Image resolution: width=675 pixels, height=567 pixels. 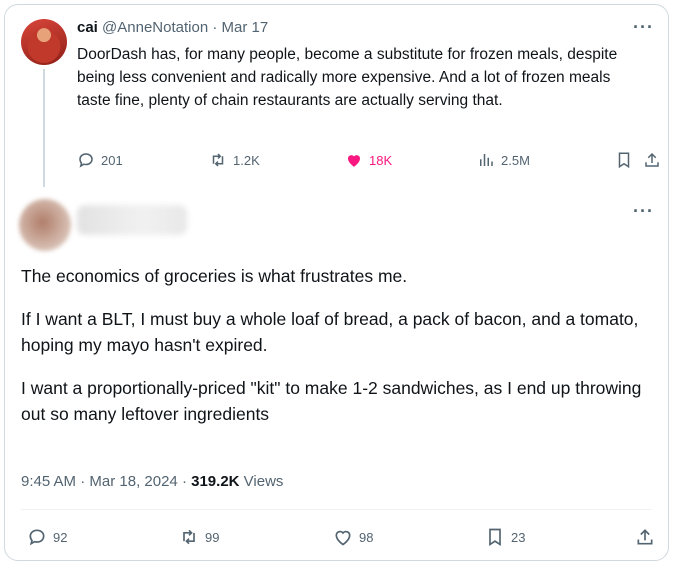 What do you see at coordinates (263, 481) in the screenshot?
I see `views-label: Views` at bounding box center [263, 481].